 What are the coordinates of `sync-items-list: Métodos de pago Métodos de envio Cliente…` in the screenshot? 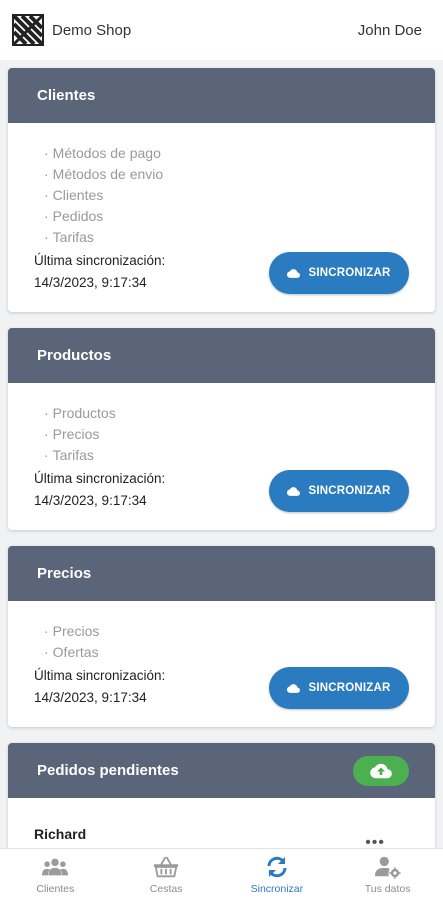 It's located at (221, 195).